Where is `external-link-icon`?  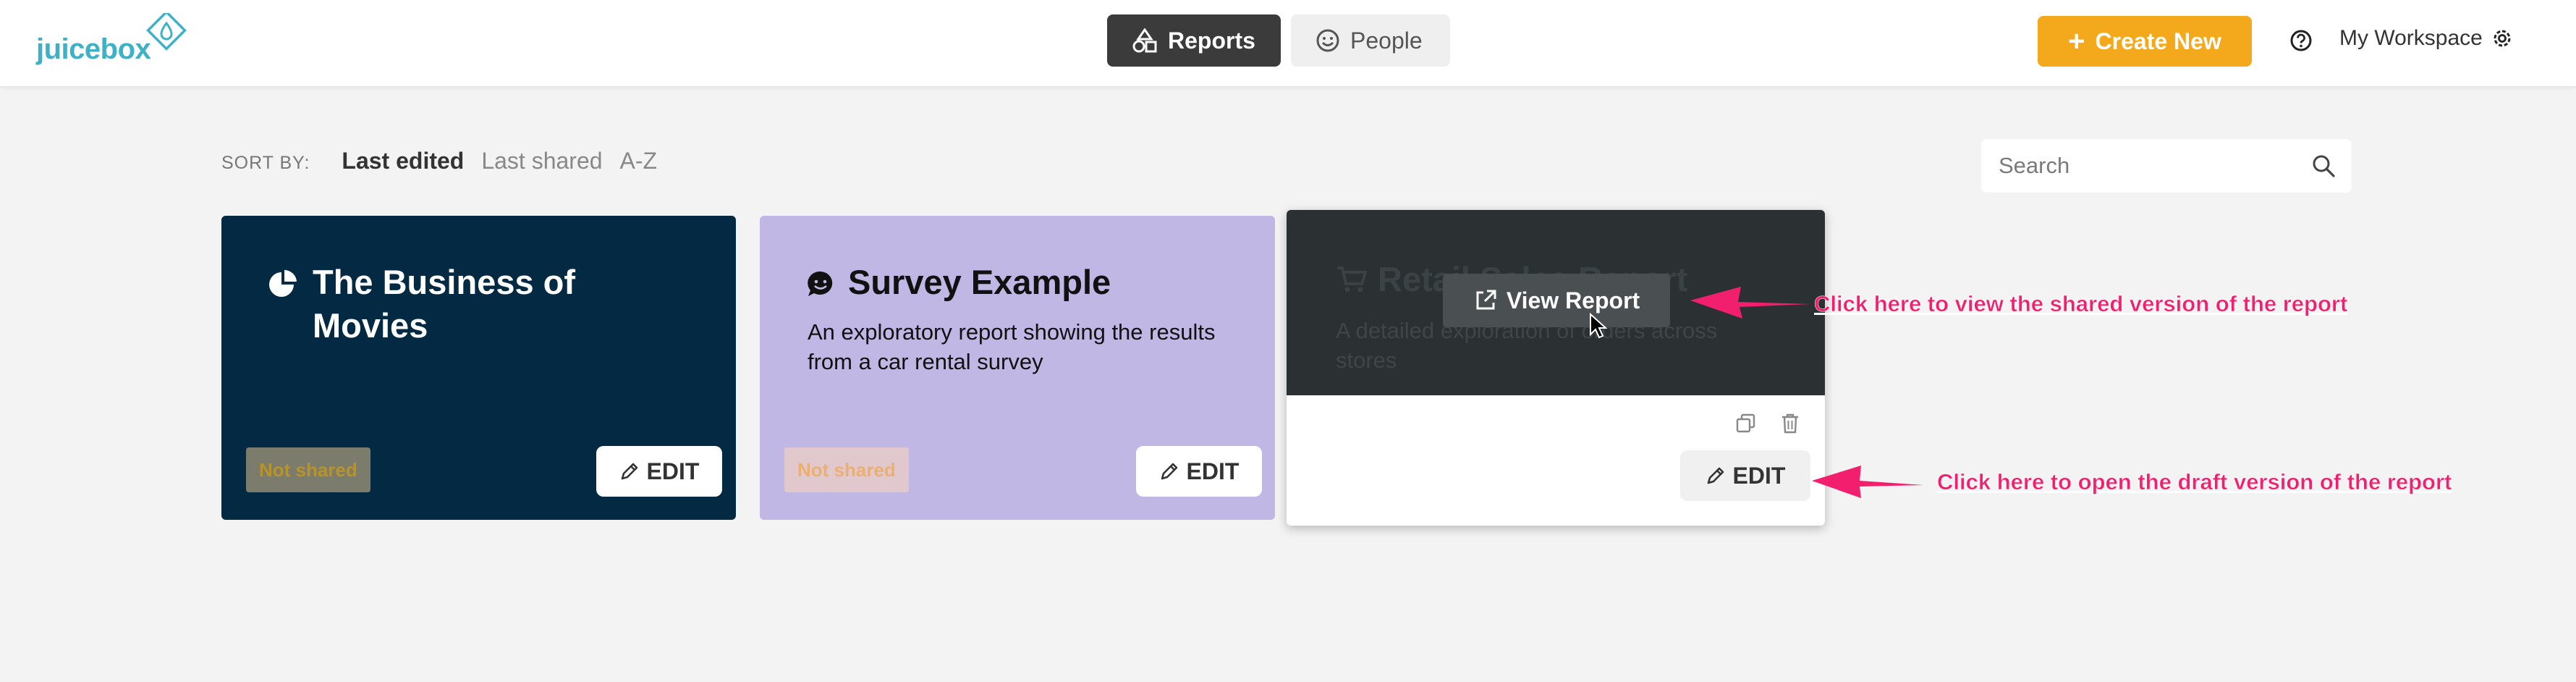 external-link-icon is located at coordinates (1486, 300).